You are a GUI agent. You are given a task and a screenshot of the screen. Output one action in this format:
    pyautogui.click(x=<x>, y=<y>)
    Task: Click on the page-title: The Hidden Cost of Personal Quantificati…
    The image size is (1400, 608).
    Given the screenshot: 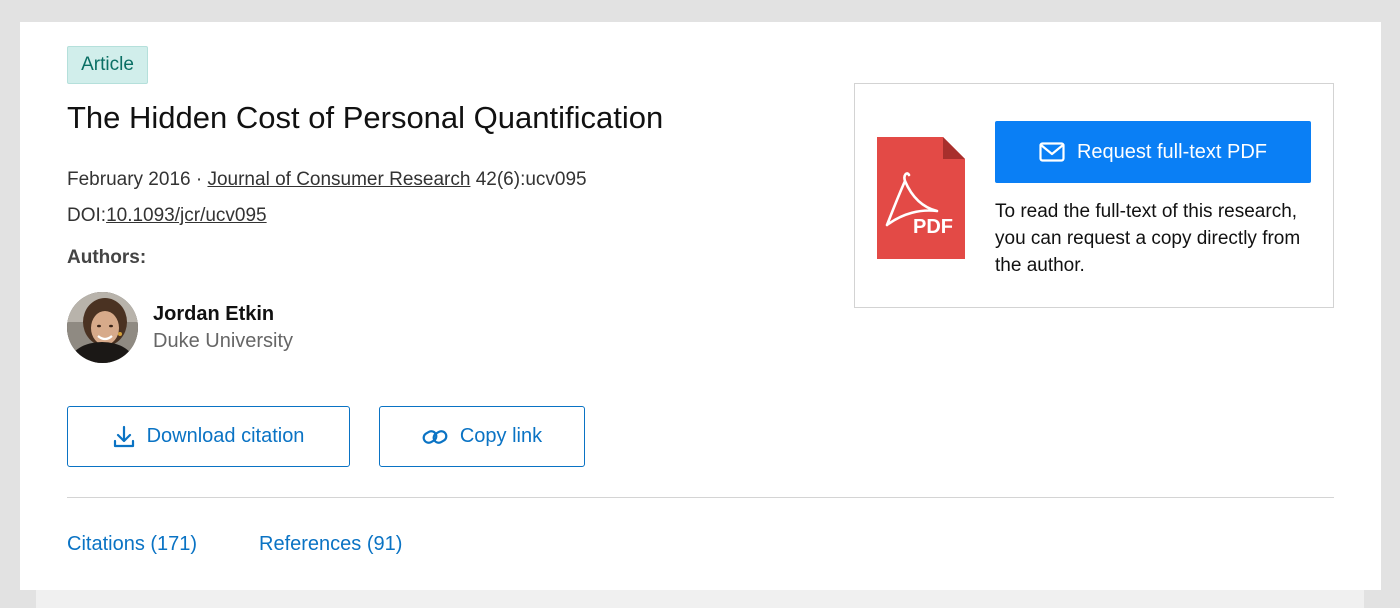 What is the action you would take?
    pyautogui.click(x=365, y=117)
    